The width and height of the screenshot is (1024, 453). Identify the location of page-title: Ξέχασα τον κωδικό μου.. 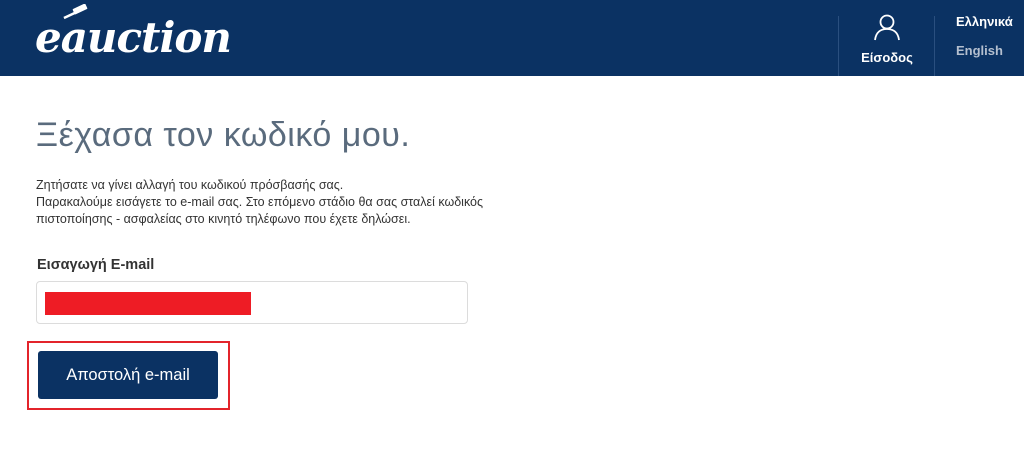
(223, 135).